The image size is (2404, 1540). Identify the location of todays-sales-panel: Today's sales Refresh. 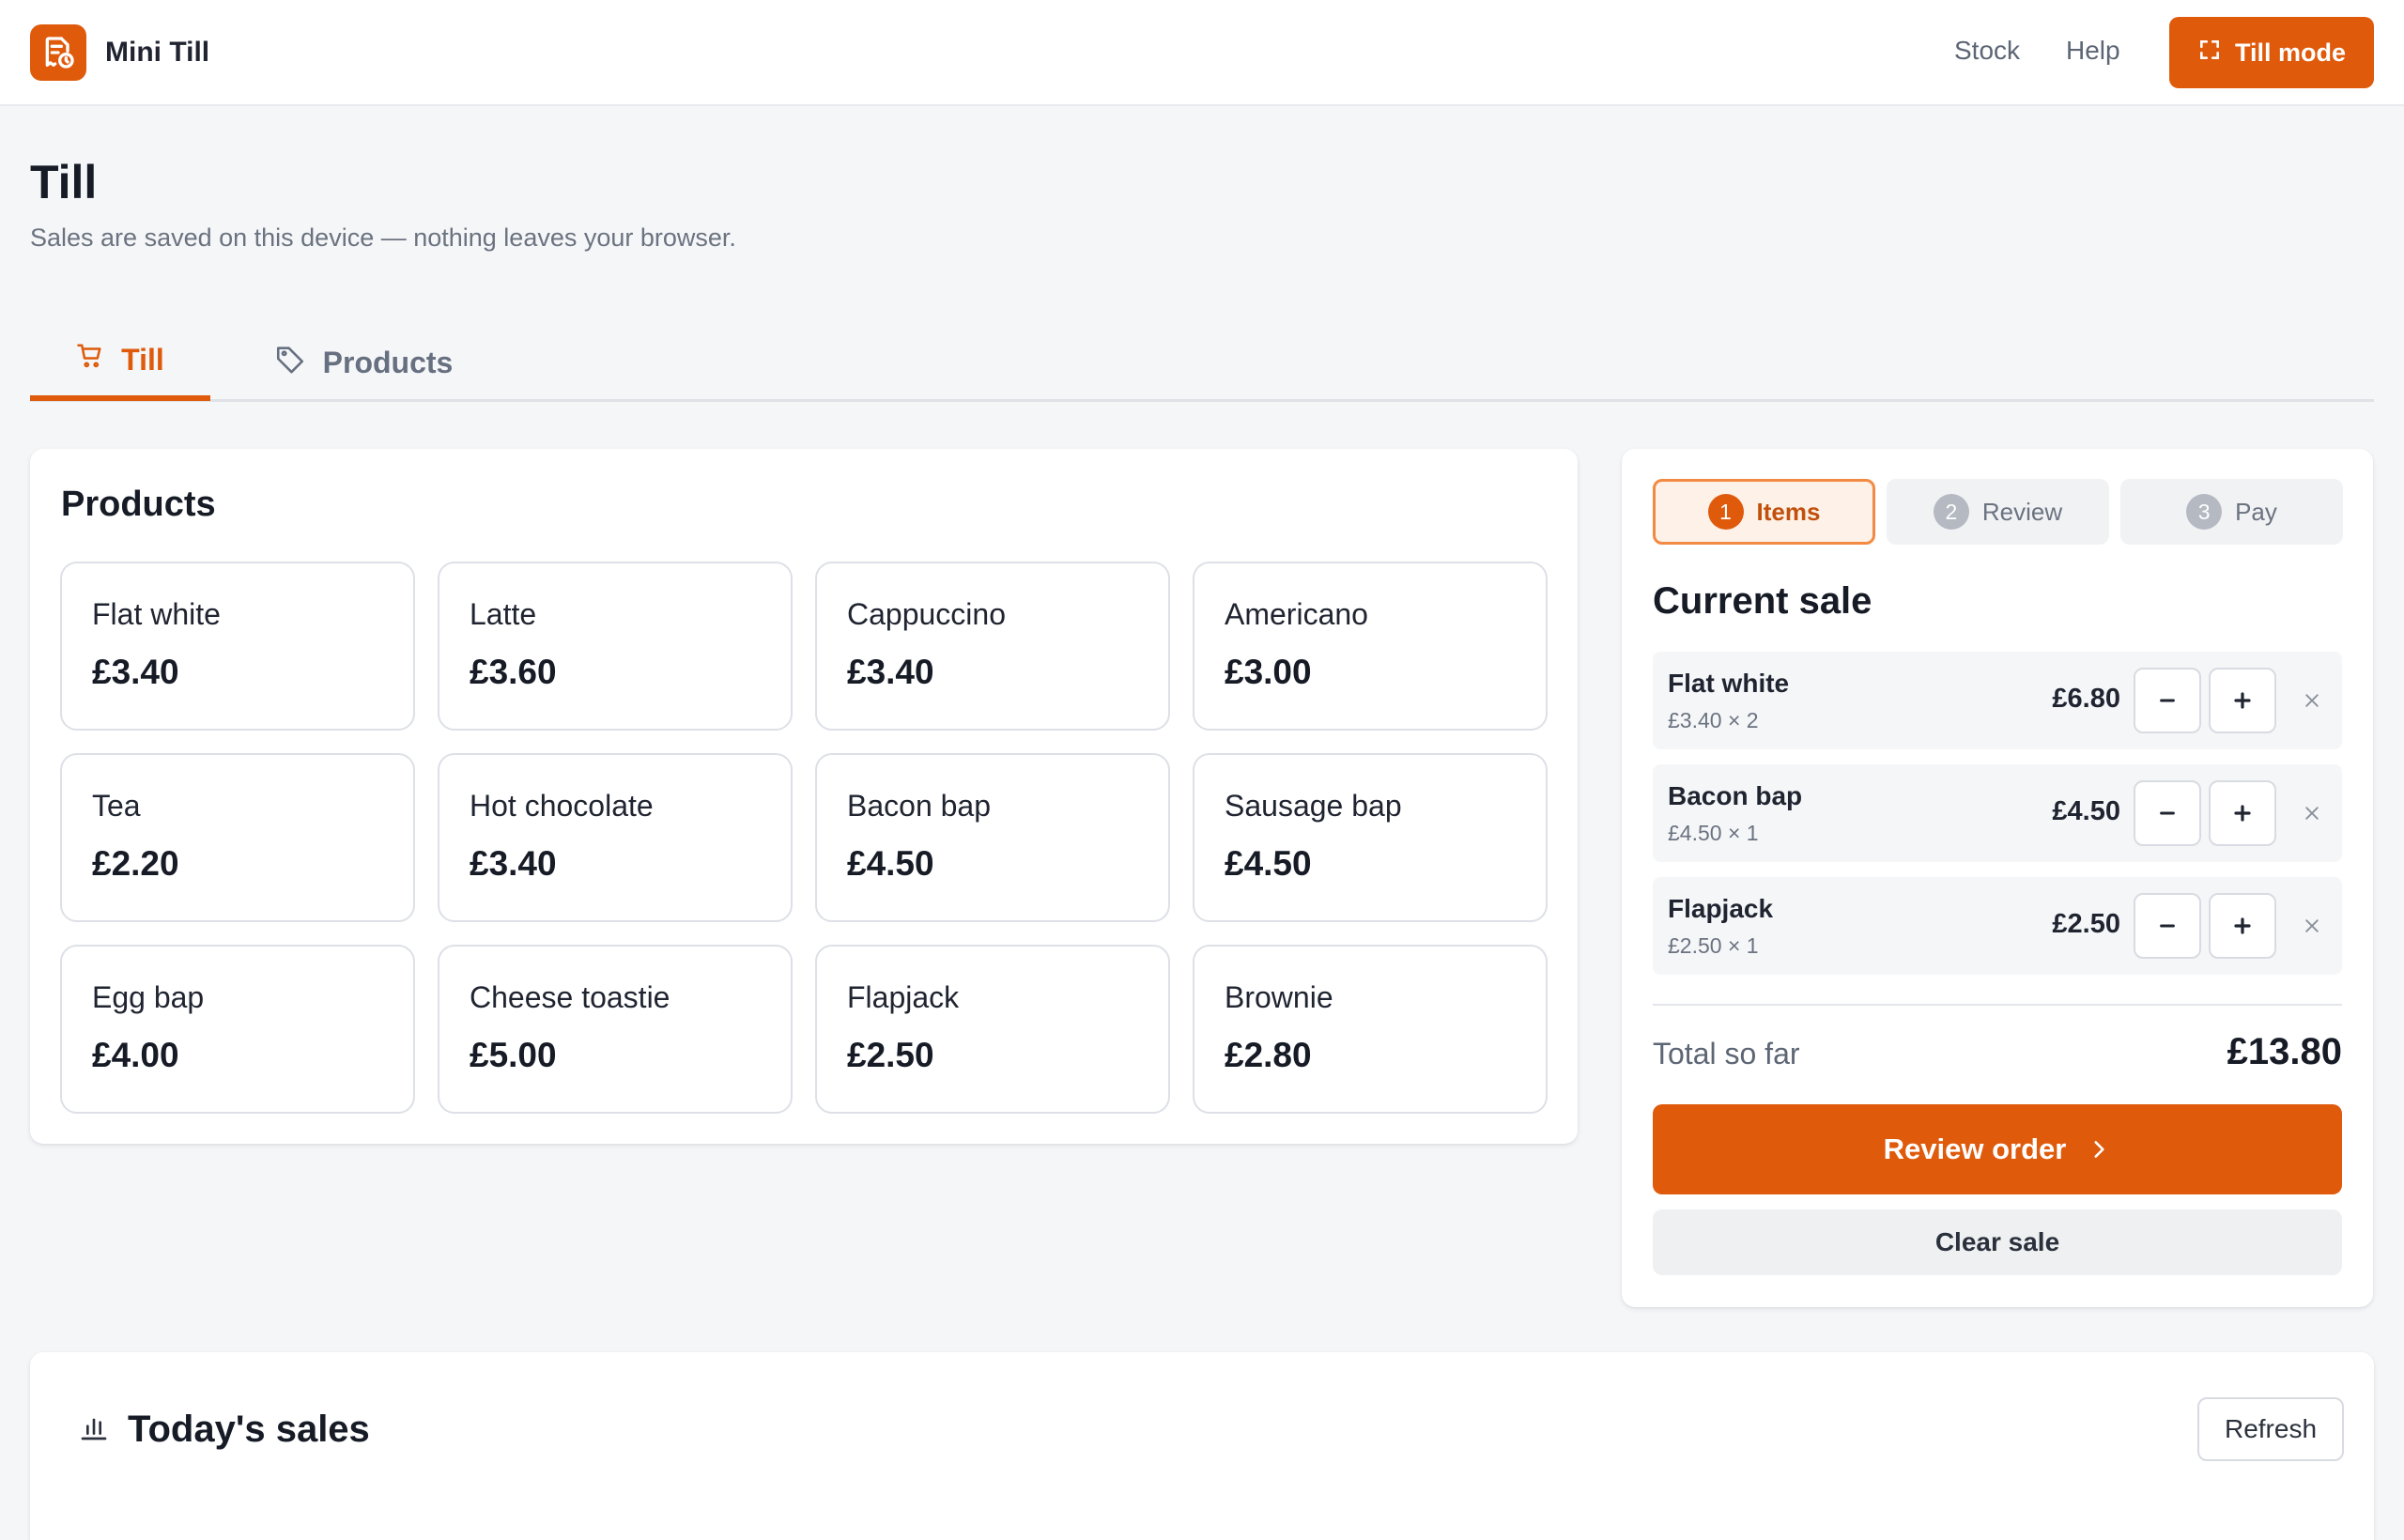
(1202, 1446).